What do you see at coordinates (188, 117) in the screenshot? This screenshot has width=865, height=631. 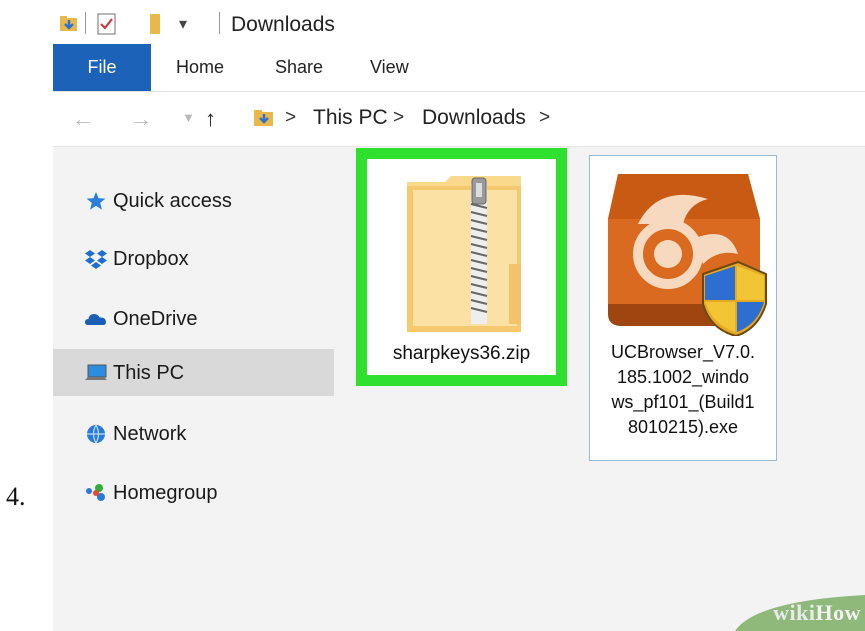 I see `recent-locations-chevron-icon: ▼` at bounding box center [188, 117].